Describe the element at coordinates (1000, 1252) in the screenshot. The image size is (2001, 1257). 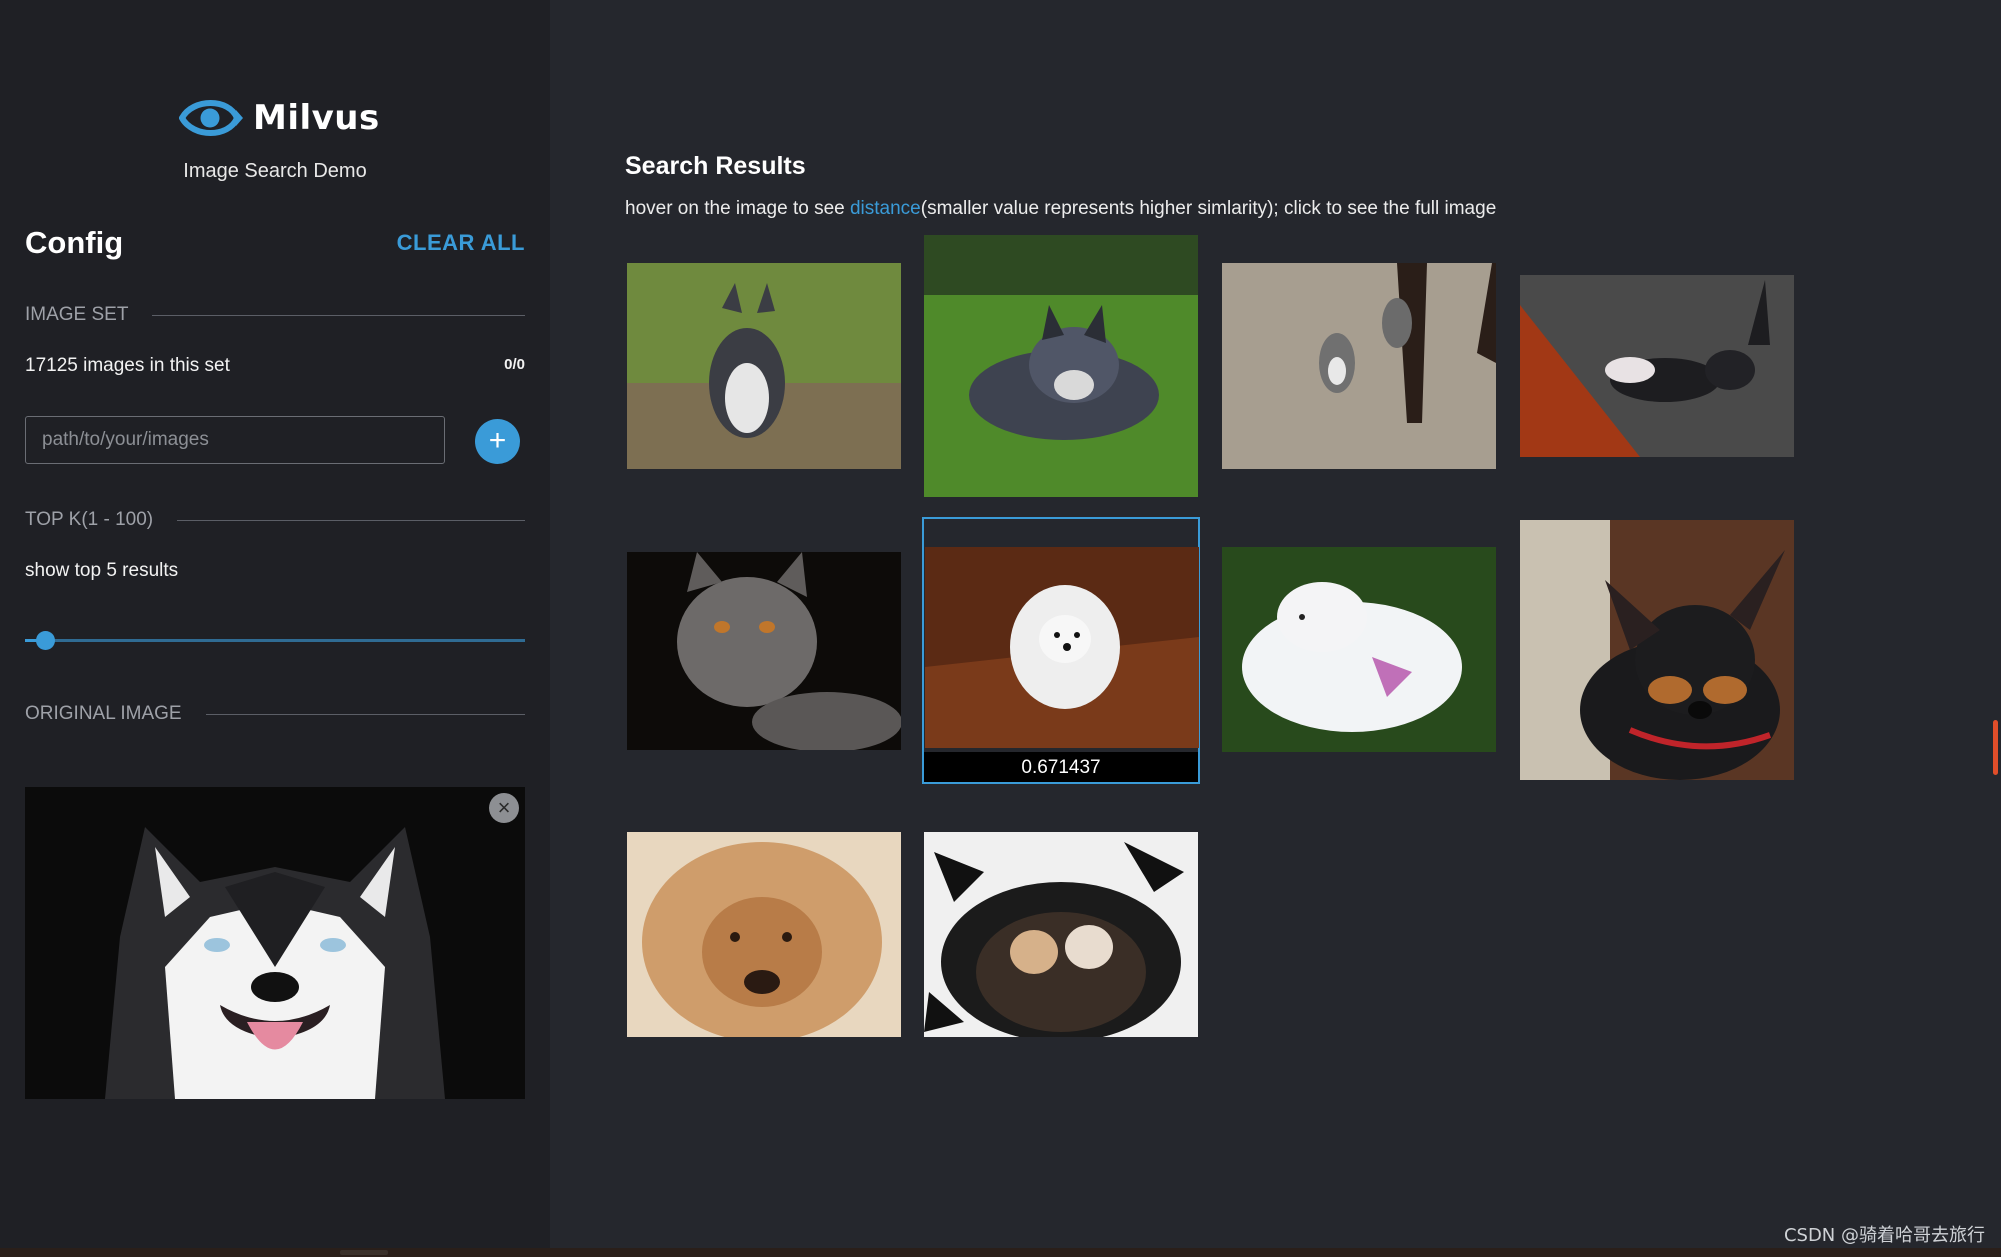
I see `horizontal-scrollbar` at that location.